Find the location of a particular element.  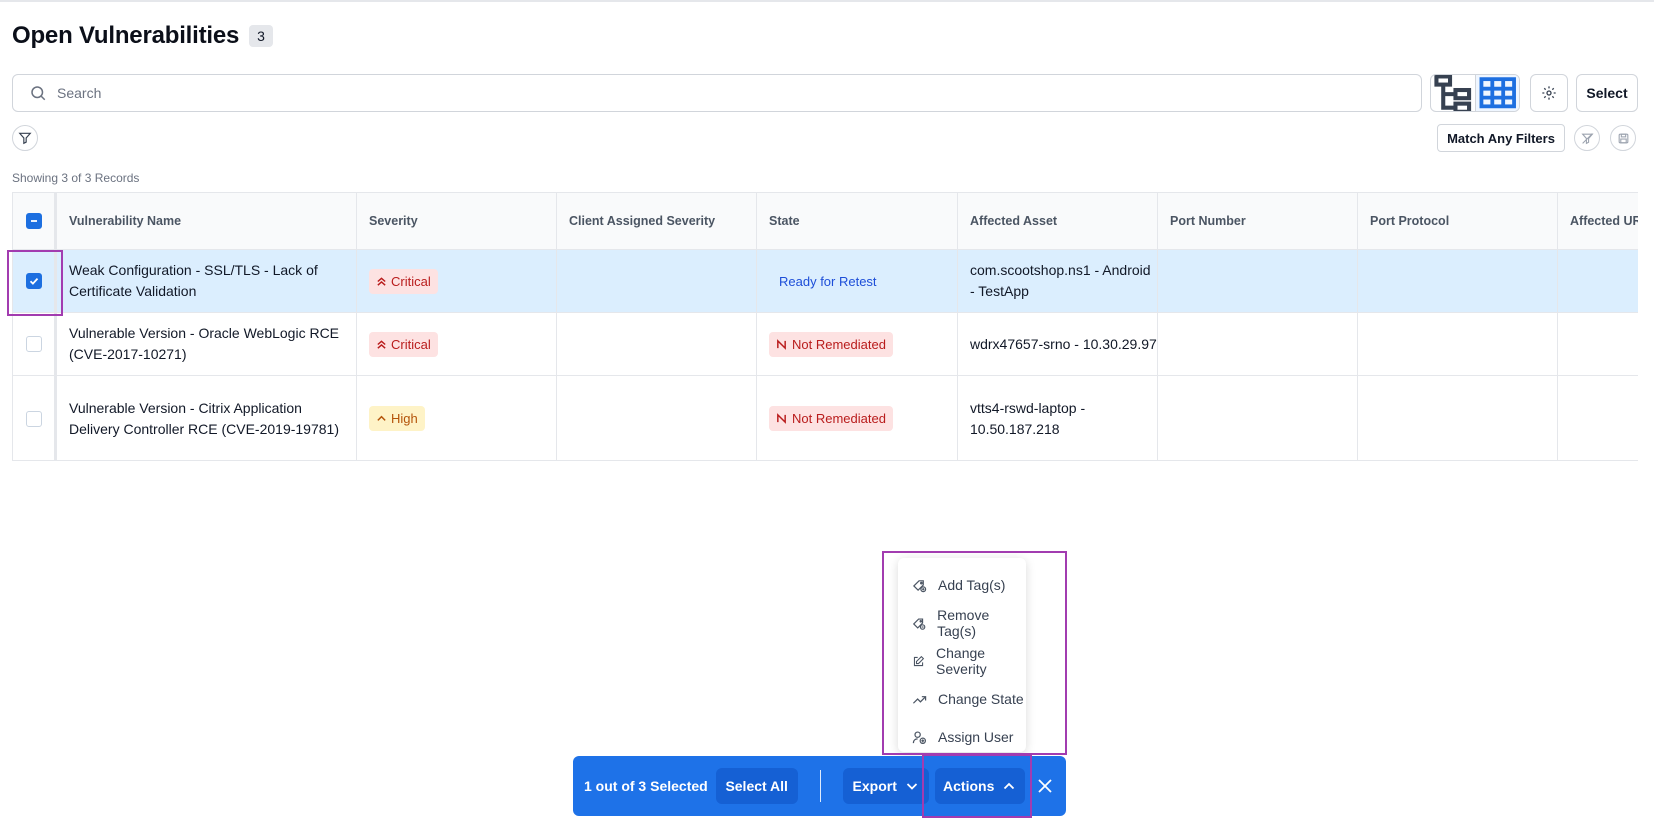

select-button: Select is located at coordinates (1607, 93).